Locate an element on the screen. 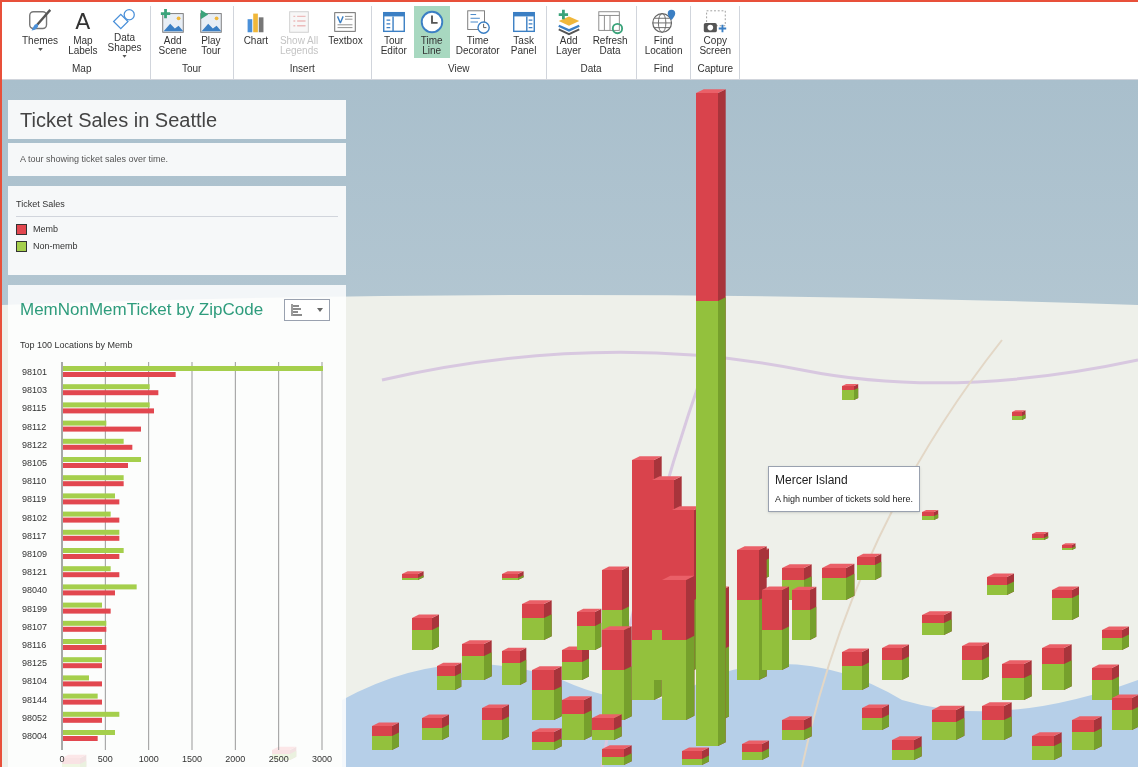 The image size is (1138, 767). globe-pin-icon is located at coordinates (663, 22).